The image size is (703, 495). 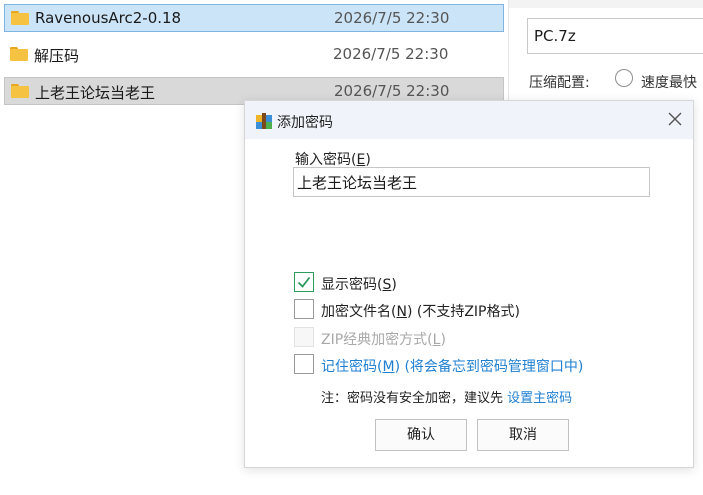 What do you see at coordinates (606, 4) in the screenshot?
I see `panel-top-strip` at bounding box center [606, 4].